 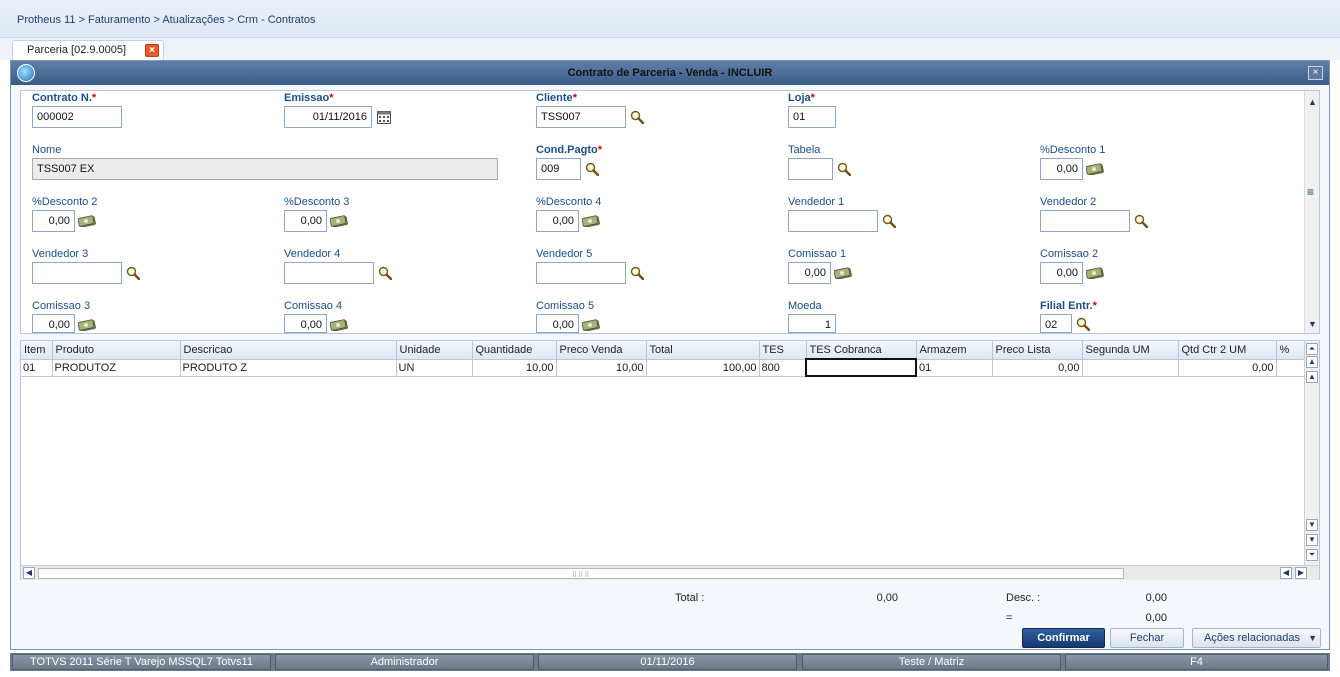 I want to click on contrato-field: 000002, so click(x=77, y=117).